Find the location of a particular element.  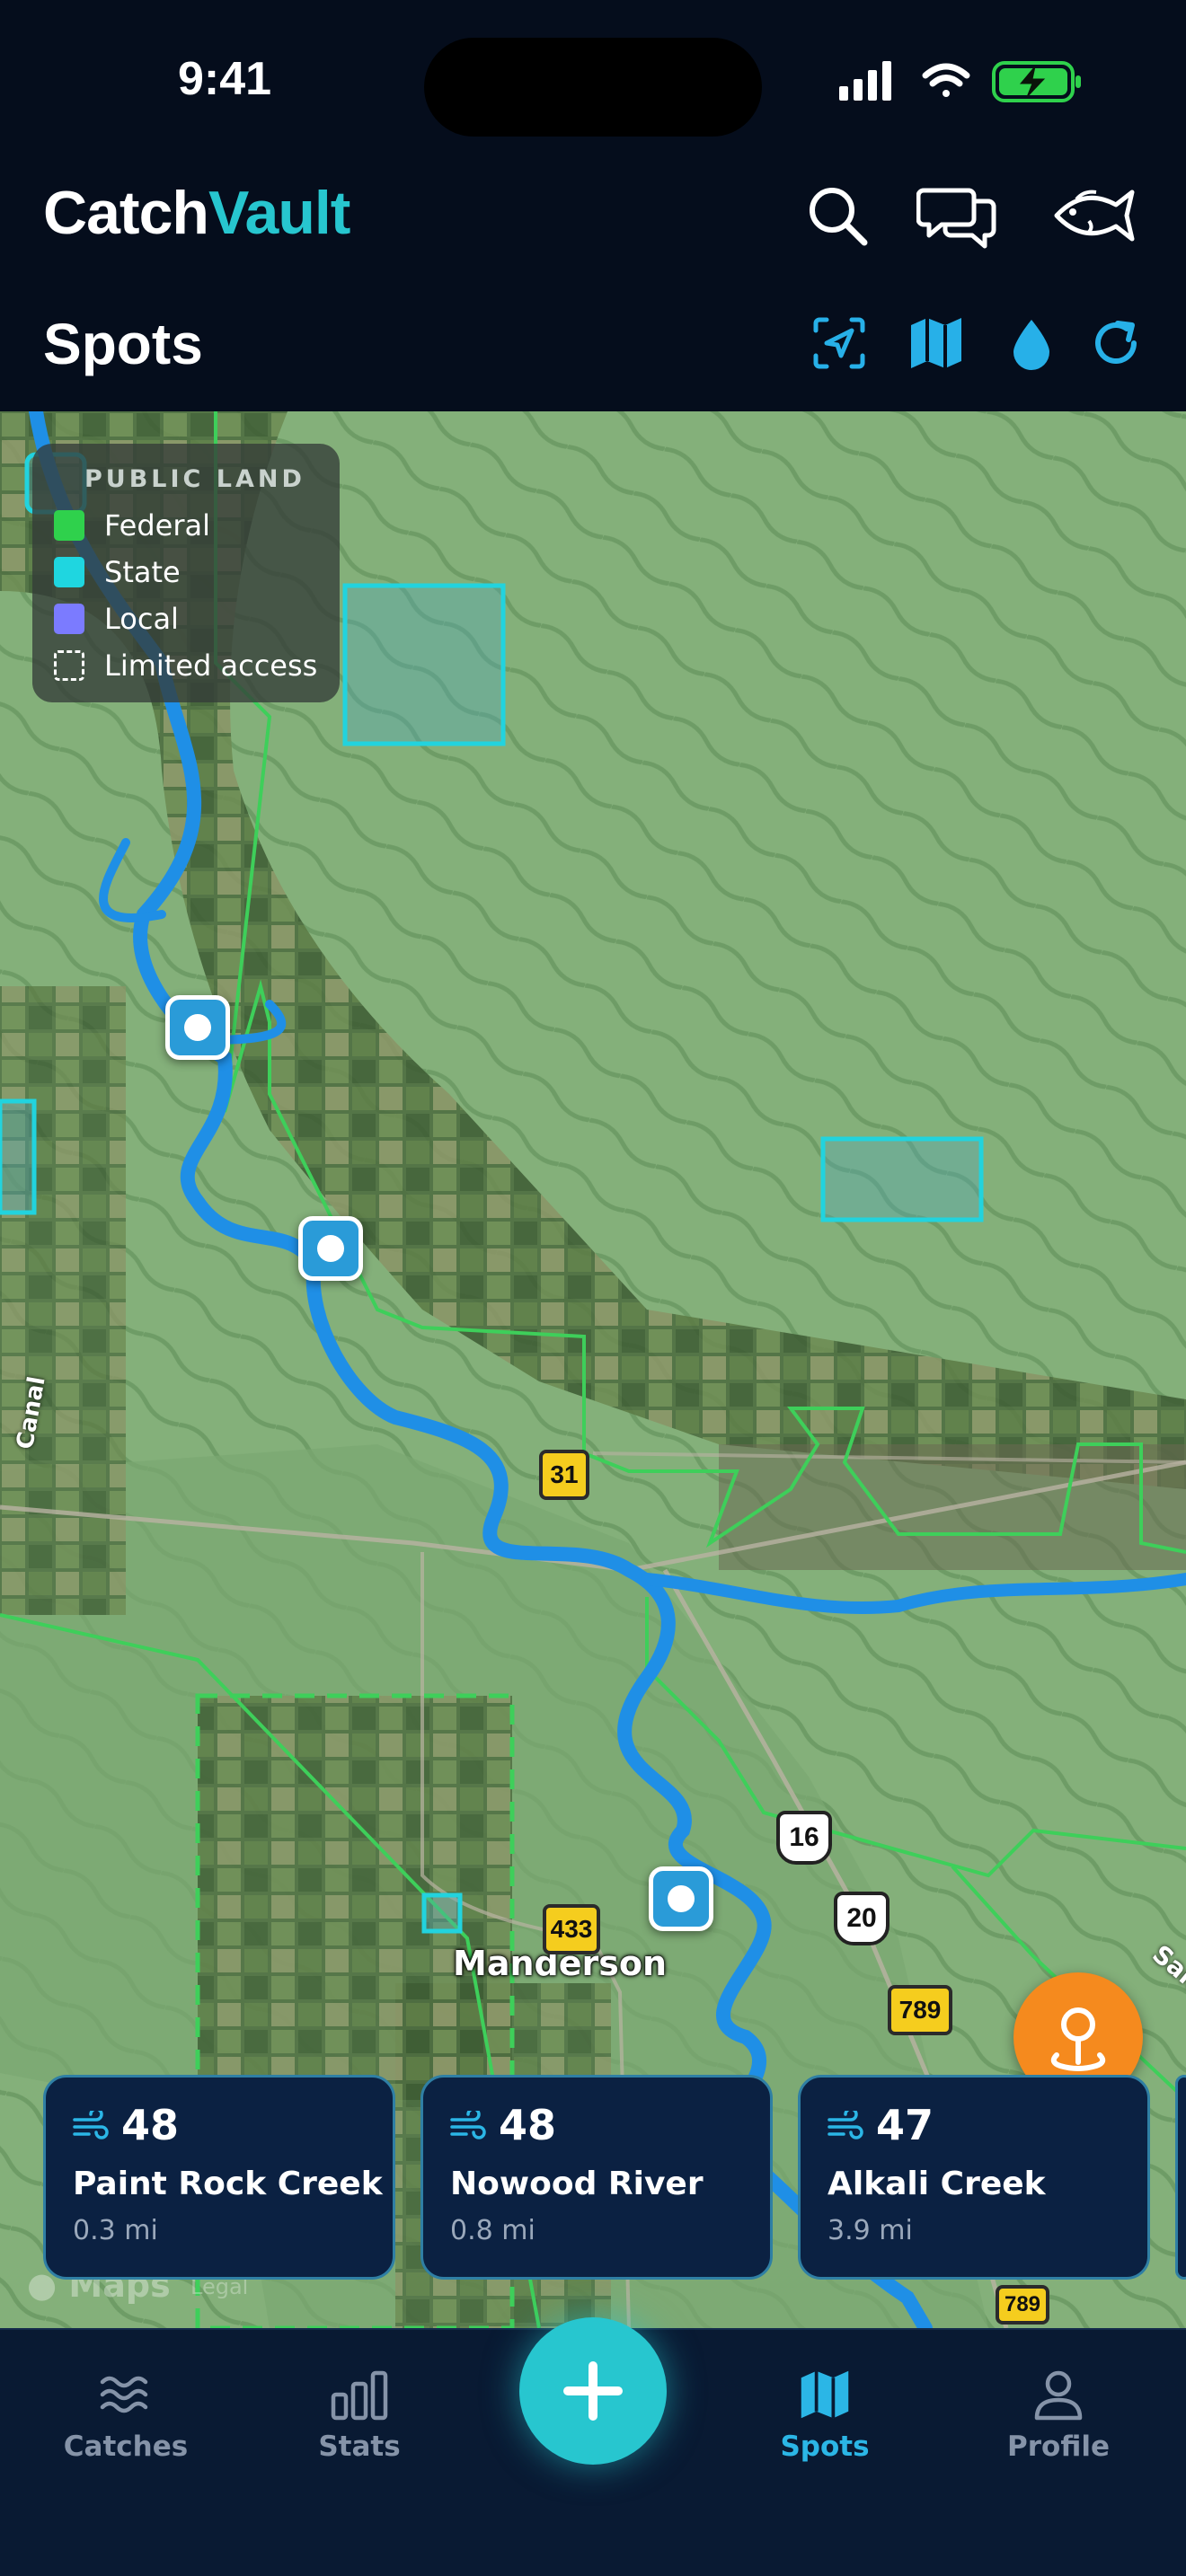

spot-card: 48 Paint Rock Creek 0.3 mi is located at coordinates (219, 2177).